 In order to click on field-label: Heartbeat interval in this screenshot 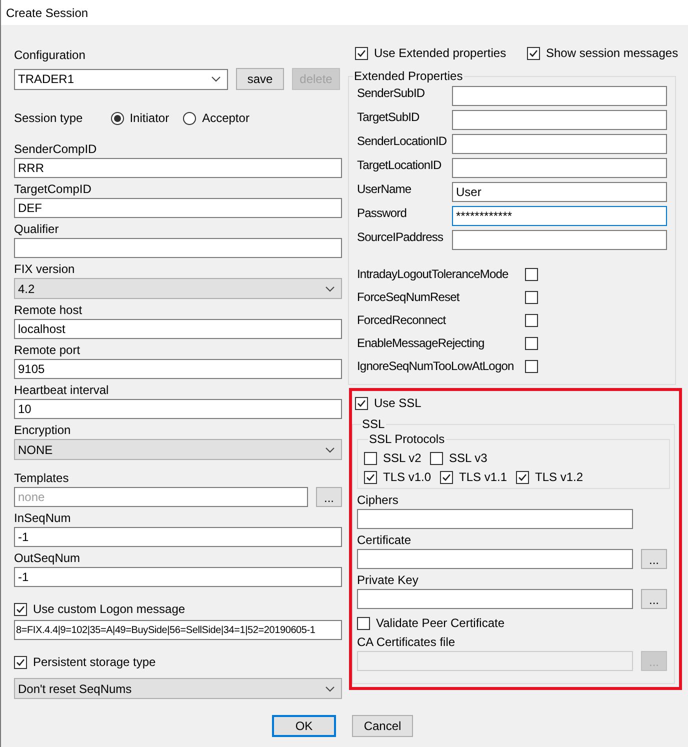, I will do `click(61, 390)`.